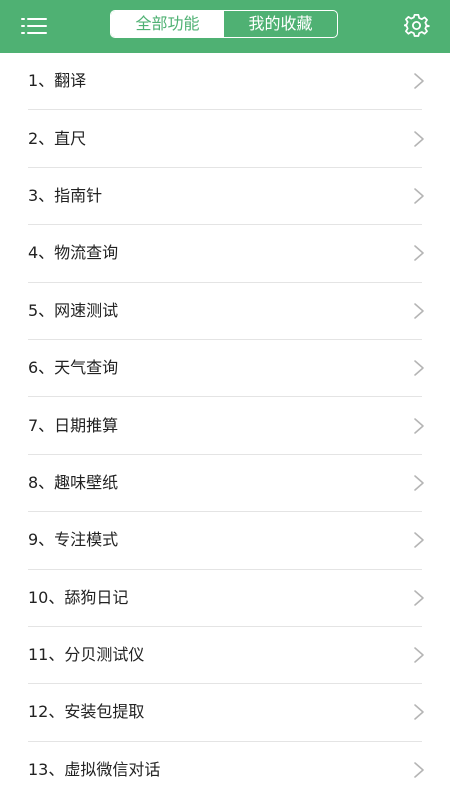 This screenshot has height=800, width=450. What do you see at coordinates (226, 713) in the screenshot?
I see `list-item: 12、安装包提取` at bounding box center [226, 713].